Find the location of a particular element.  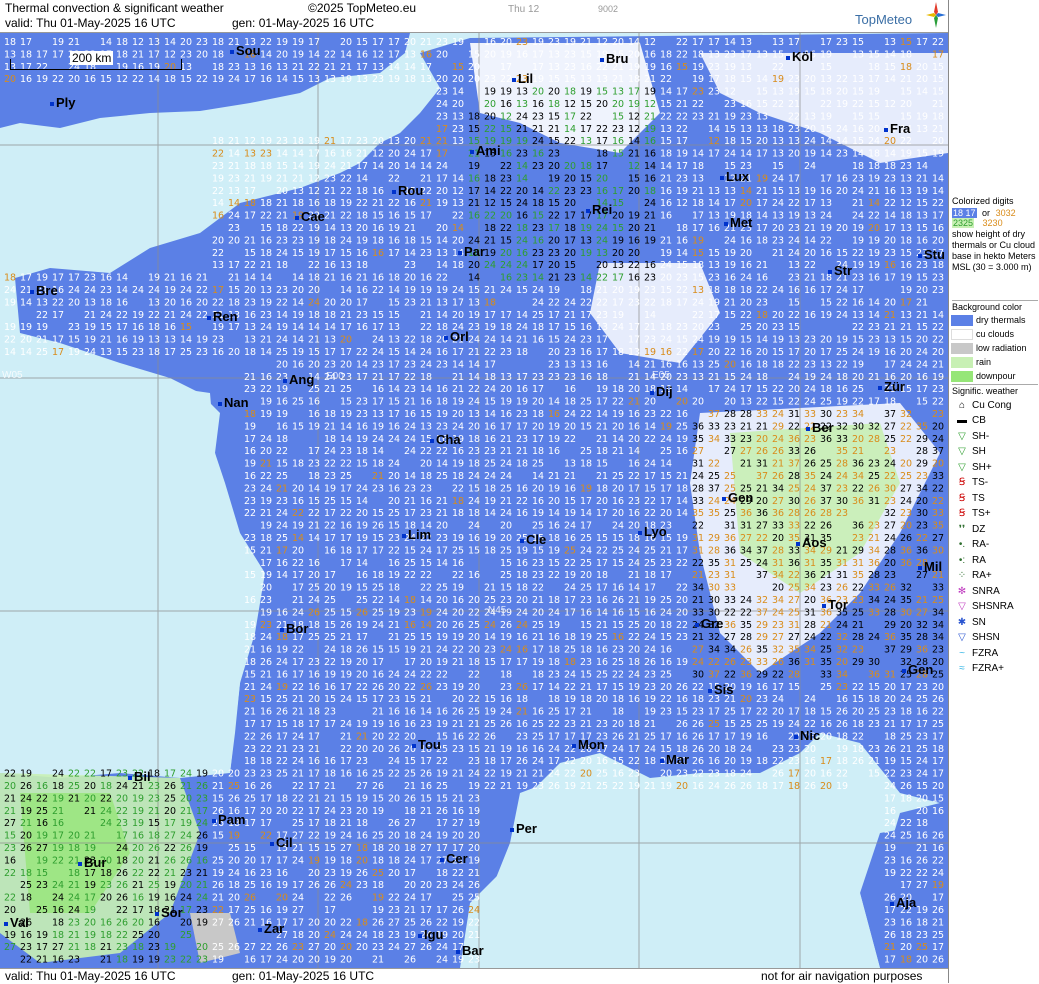

city-label: Sis is located at coordinates (721, 689).